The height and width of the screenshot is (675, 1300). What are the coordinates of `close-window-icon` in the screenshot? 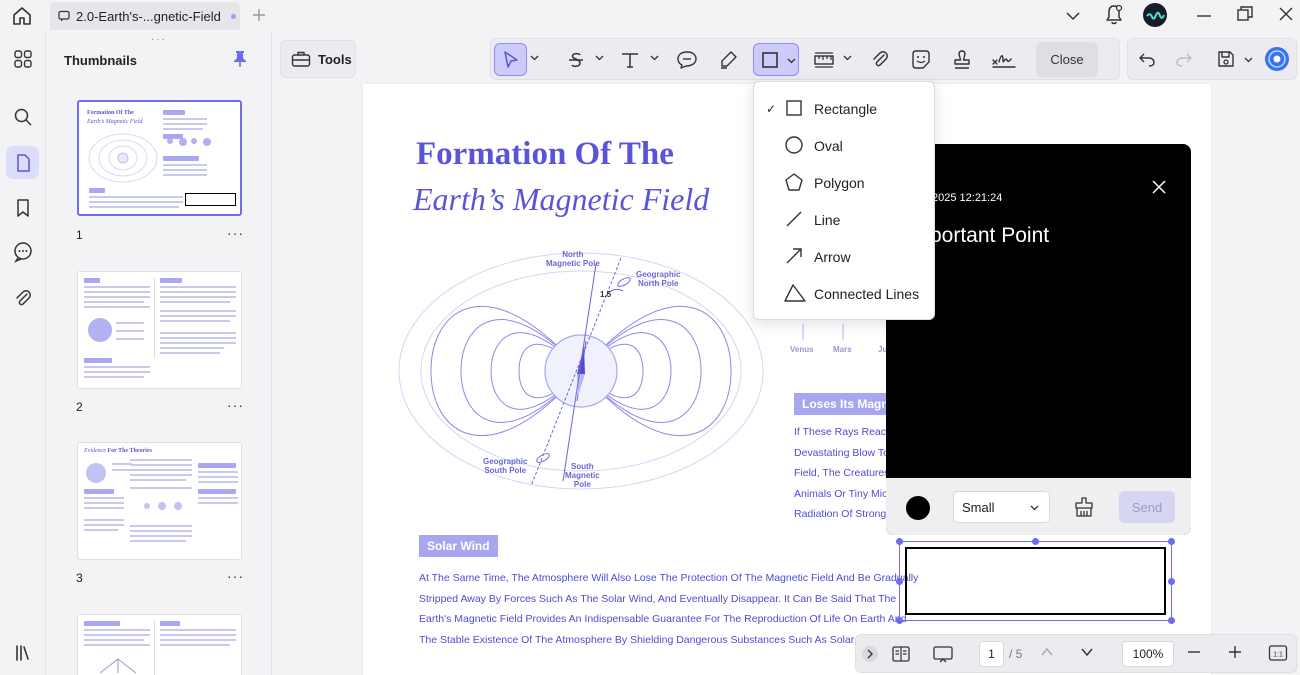 It's located at (1286, 14).